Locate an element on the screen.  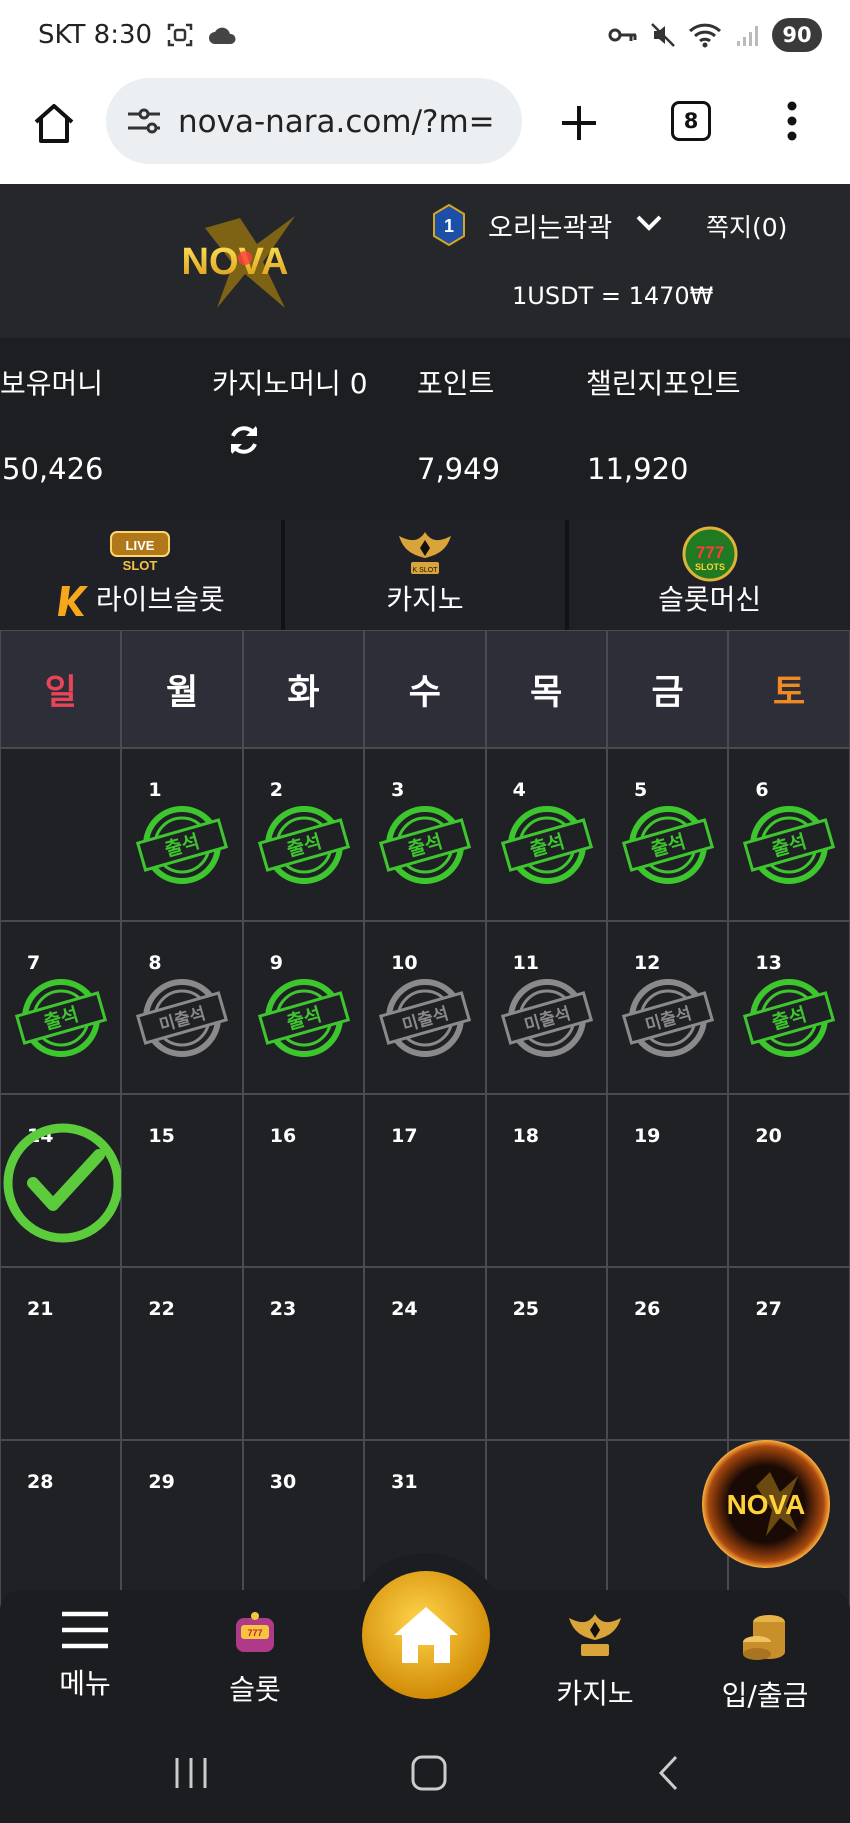
calendar-day-cell: 21 is located at coordinates (61, 1353).